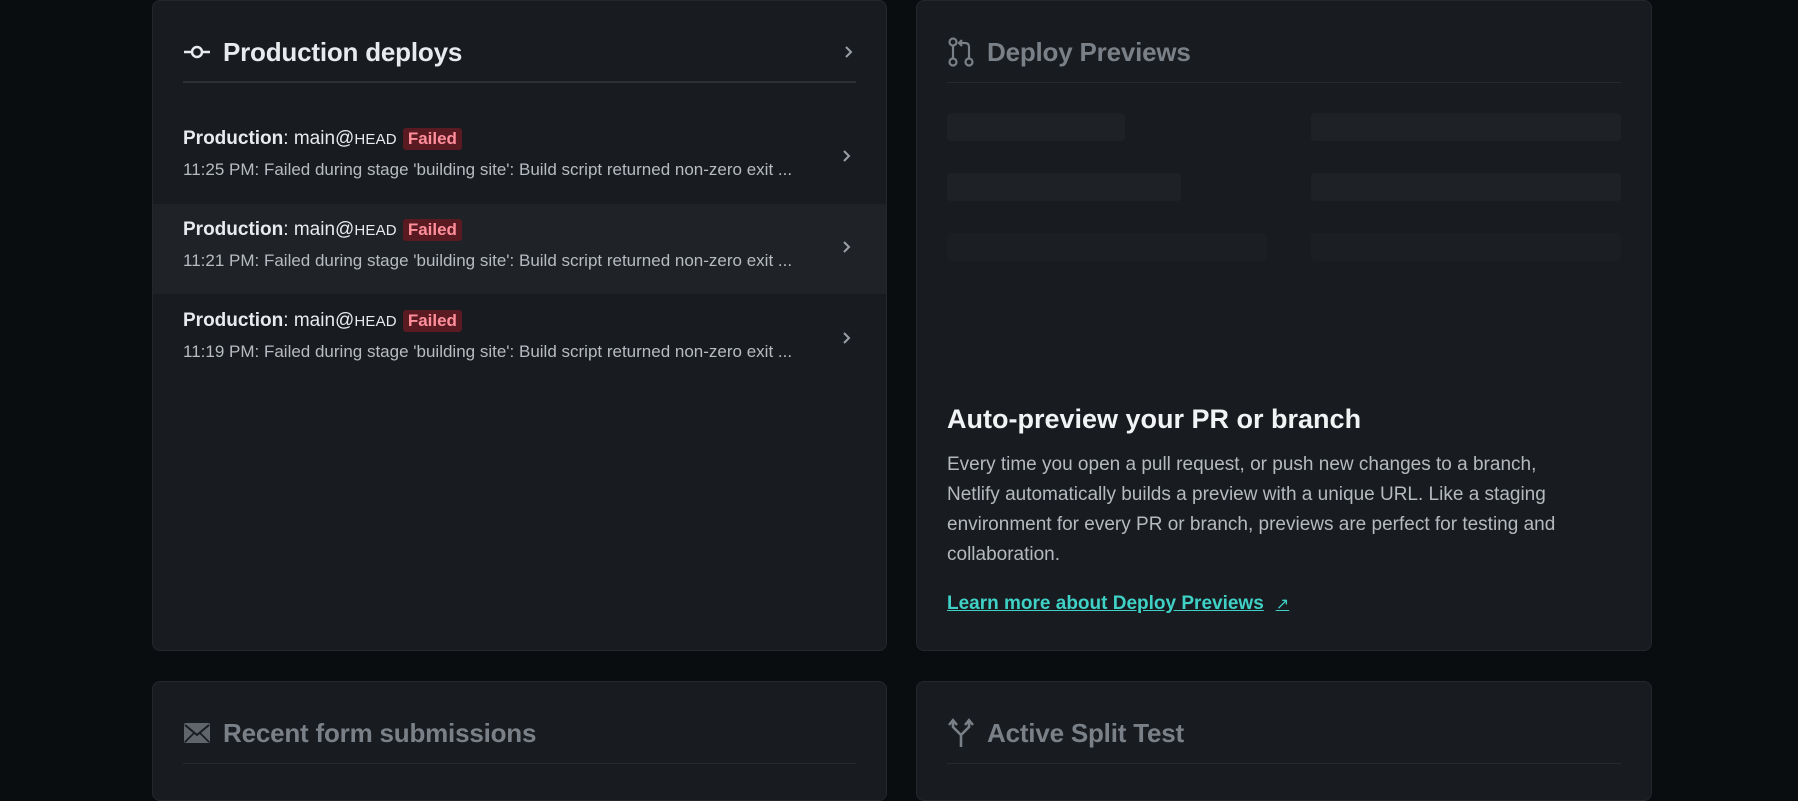 This screenshot has width=1798, height=801. I want to click on split-test-header: Active Split Test, so click(1284, 740).